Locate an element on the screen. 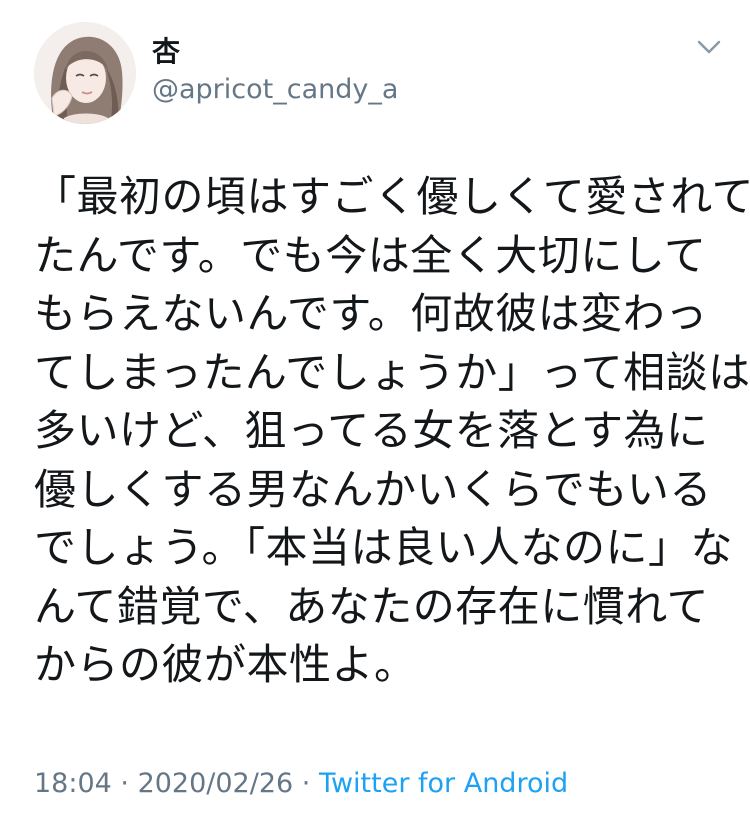 The height and width of the screenshot is (829, 750). tweet-text-line: でしょう。「本当は良い人なのに」な is located at coordinates (383, 547).